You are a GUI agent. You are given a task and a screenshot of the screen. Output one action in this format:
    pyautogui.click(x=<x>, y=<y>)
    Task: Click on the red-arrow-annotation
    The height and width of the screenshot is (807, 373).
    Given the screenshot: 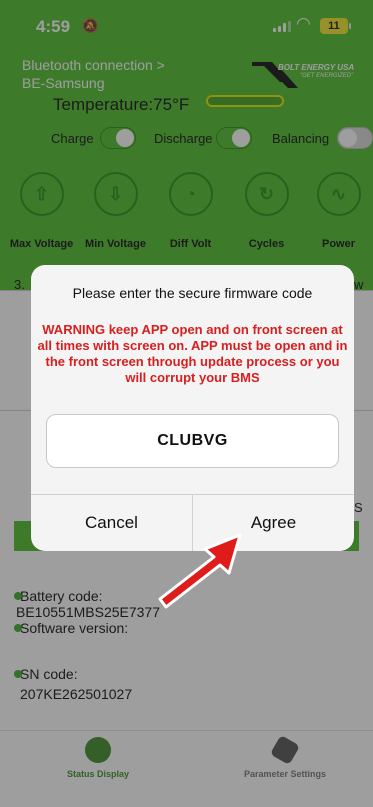 What is the action you would take?
    pyautogui.click(x=200, y=571)
    